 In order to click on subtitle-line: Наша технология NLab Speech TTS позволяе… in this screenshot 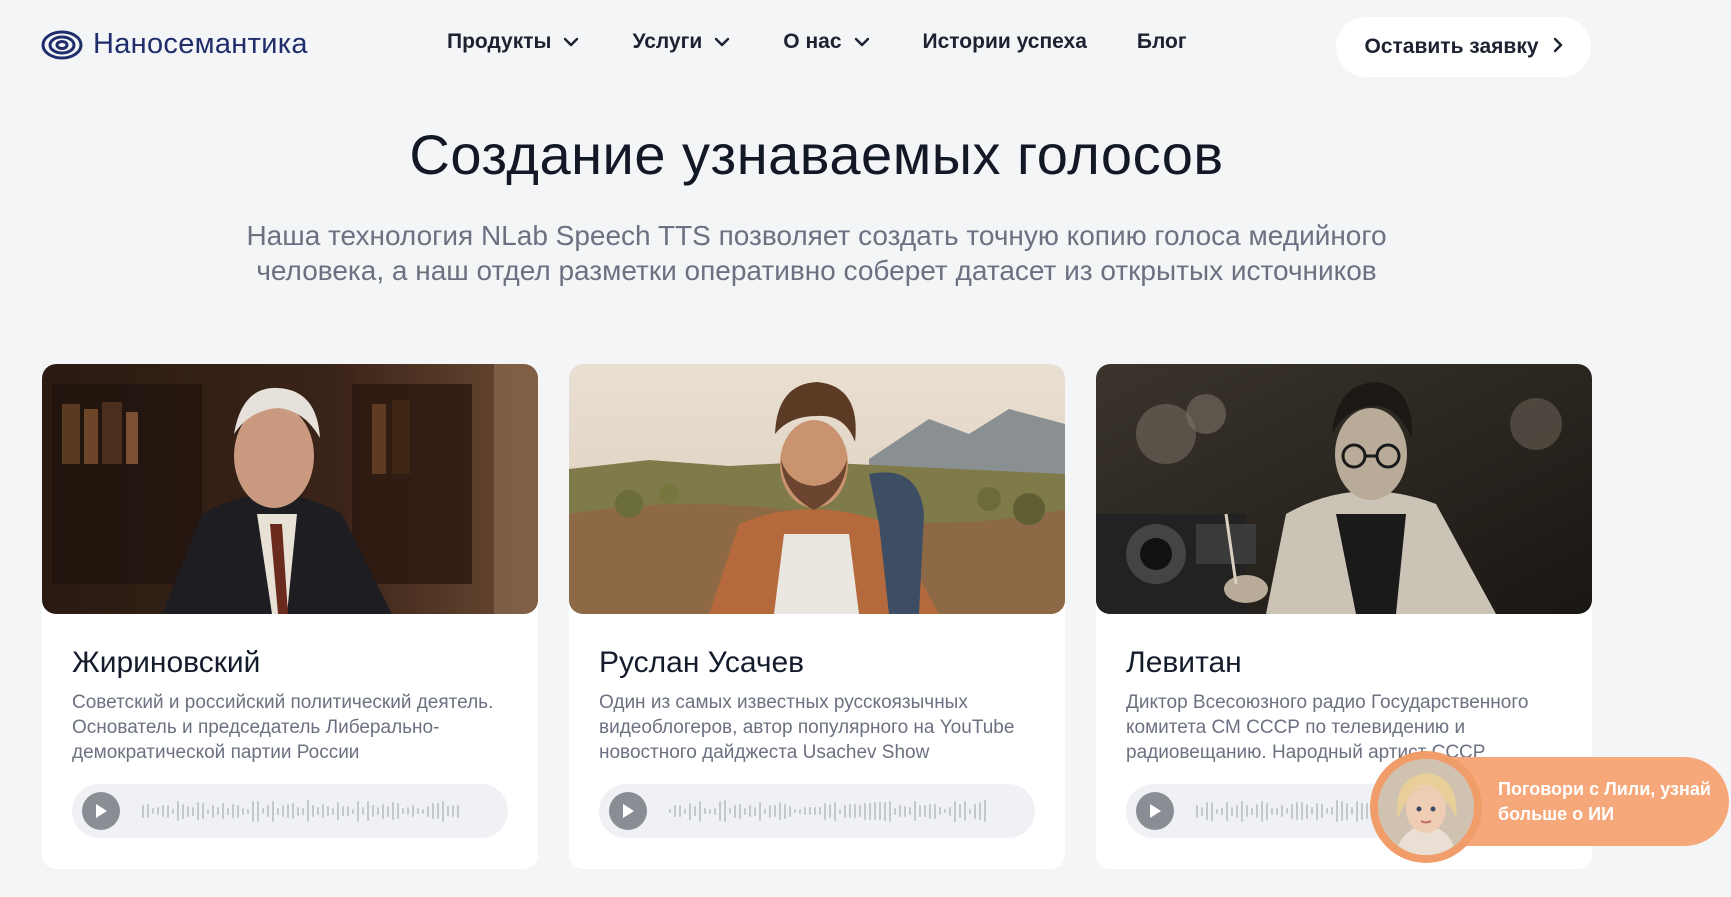, I will do `click(816, 235)`.